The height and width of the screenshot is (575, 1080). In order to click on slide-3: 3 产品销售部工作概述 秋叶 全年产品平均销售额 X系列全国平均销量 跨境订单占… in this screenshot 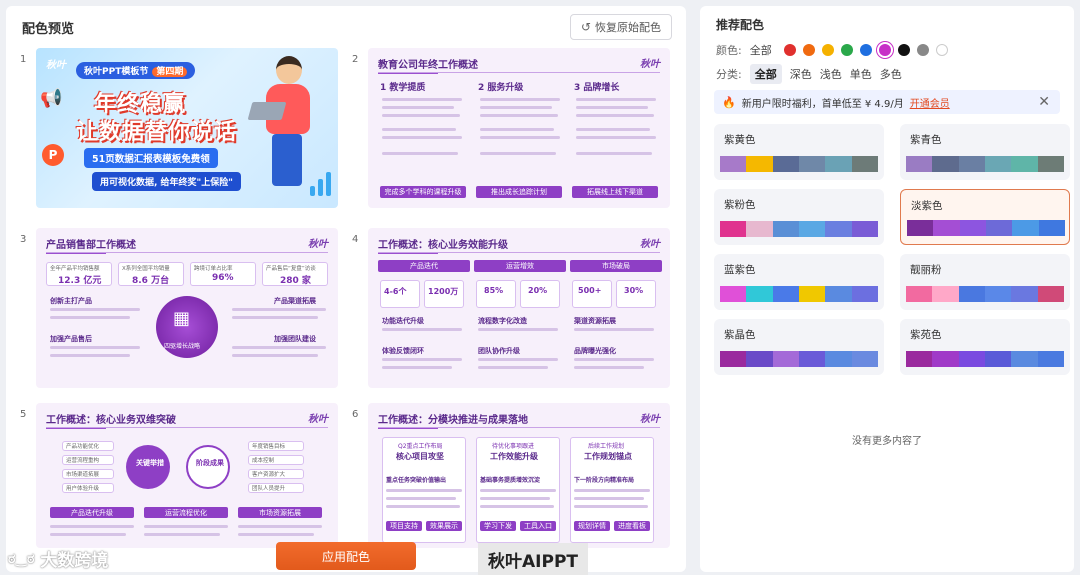, I will do `click(181, 312)`.